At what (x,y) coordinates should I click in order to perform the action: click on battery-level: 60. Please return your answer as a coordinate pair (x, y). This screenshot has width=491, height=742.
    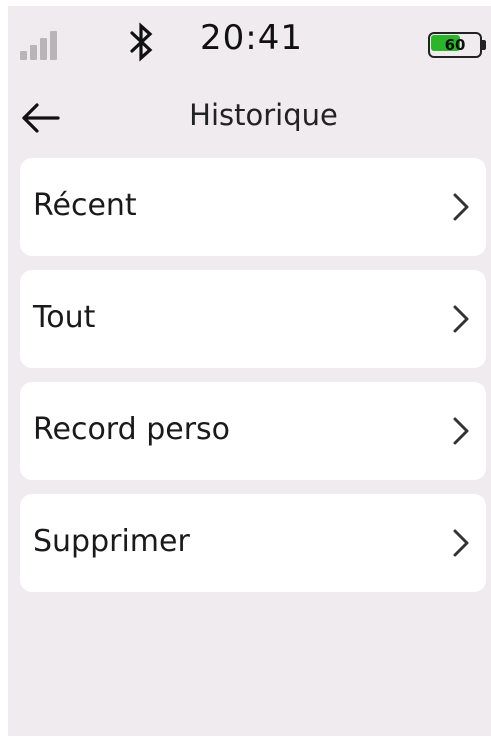
    Looking at the image, I should click on (455, 45).